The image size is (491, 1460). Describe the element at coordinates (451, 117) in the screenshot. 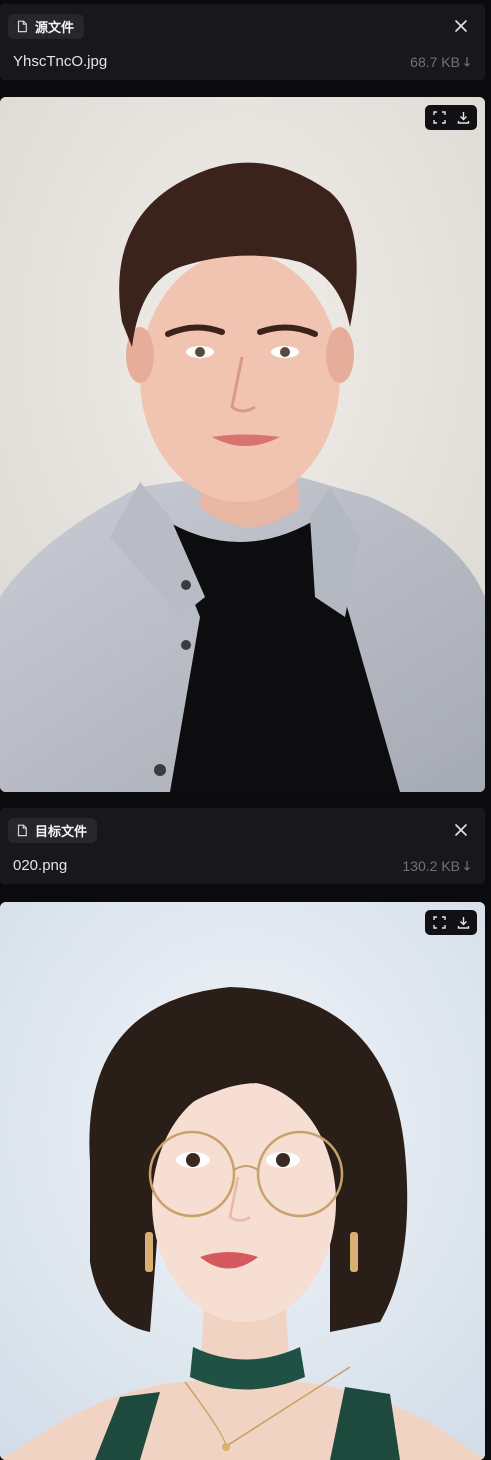

I see `source-image-toolbar` at that location.